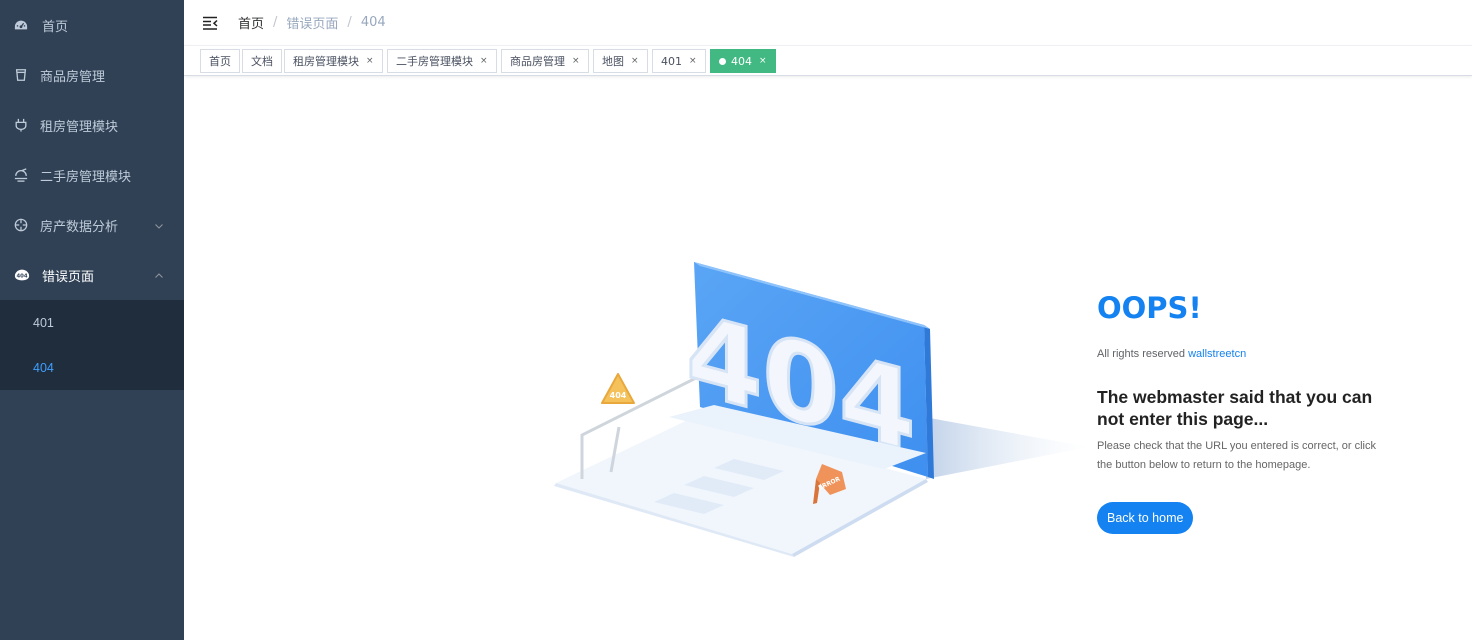 The image size is (1472, 640). I want to click on tag-label: 文档, so click(262, 61).